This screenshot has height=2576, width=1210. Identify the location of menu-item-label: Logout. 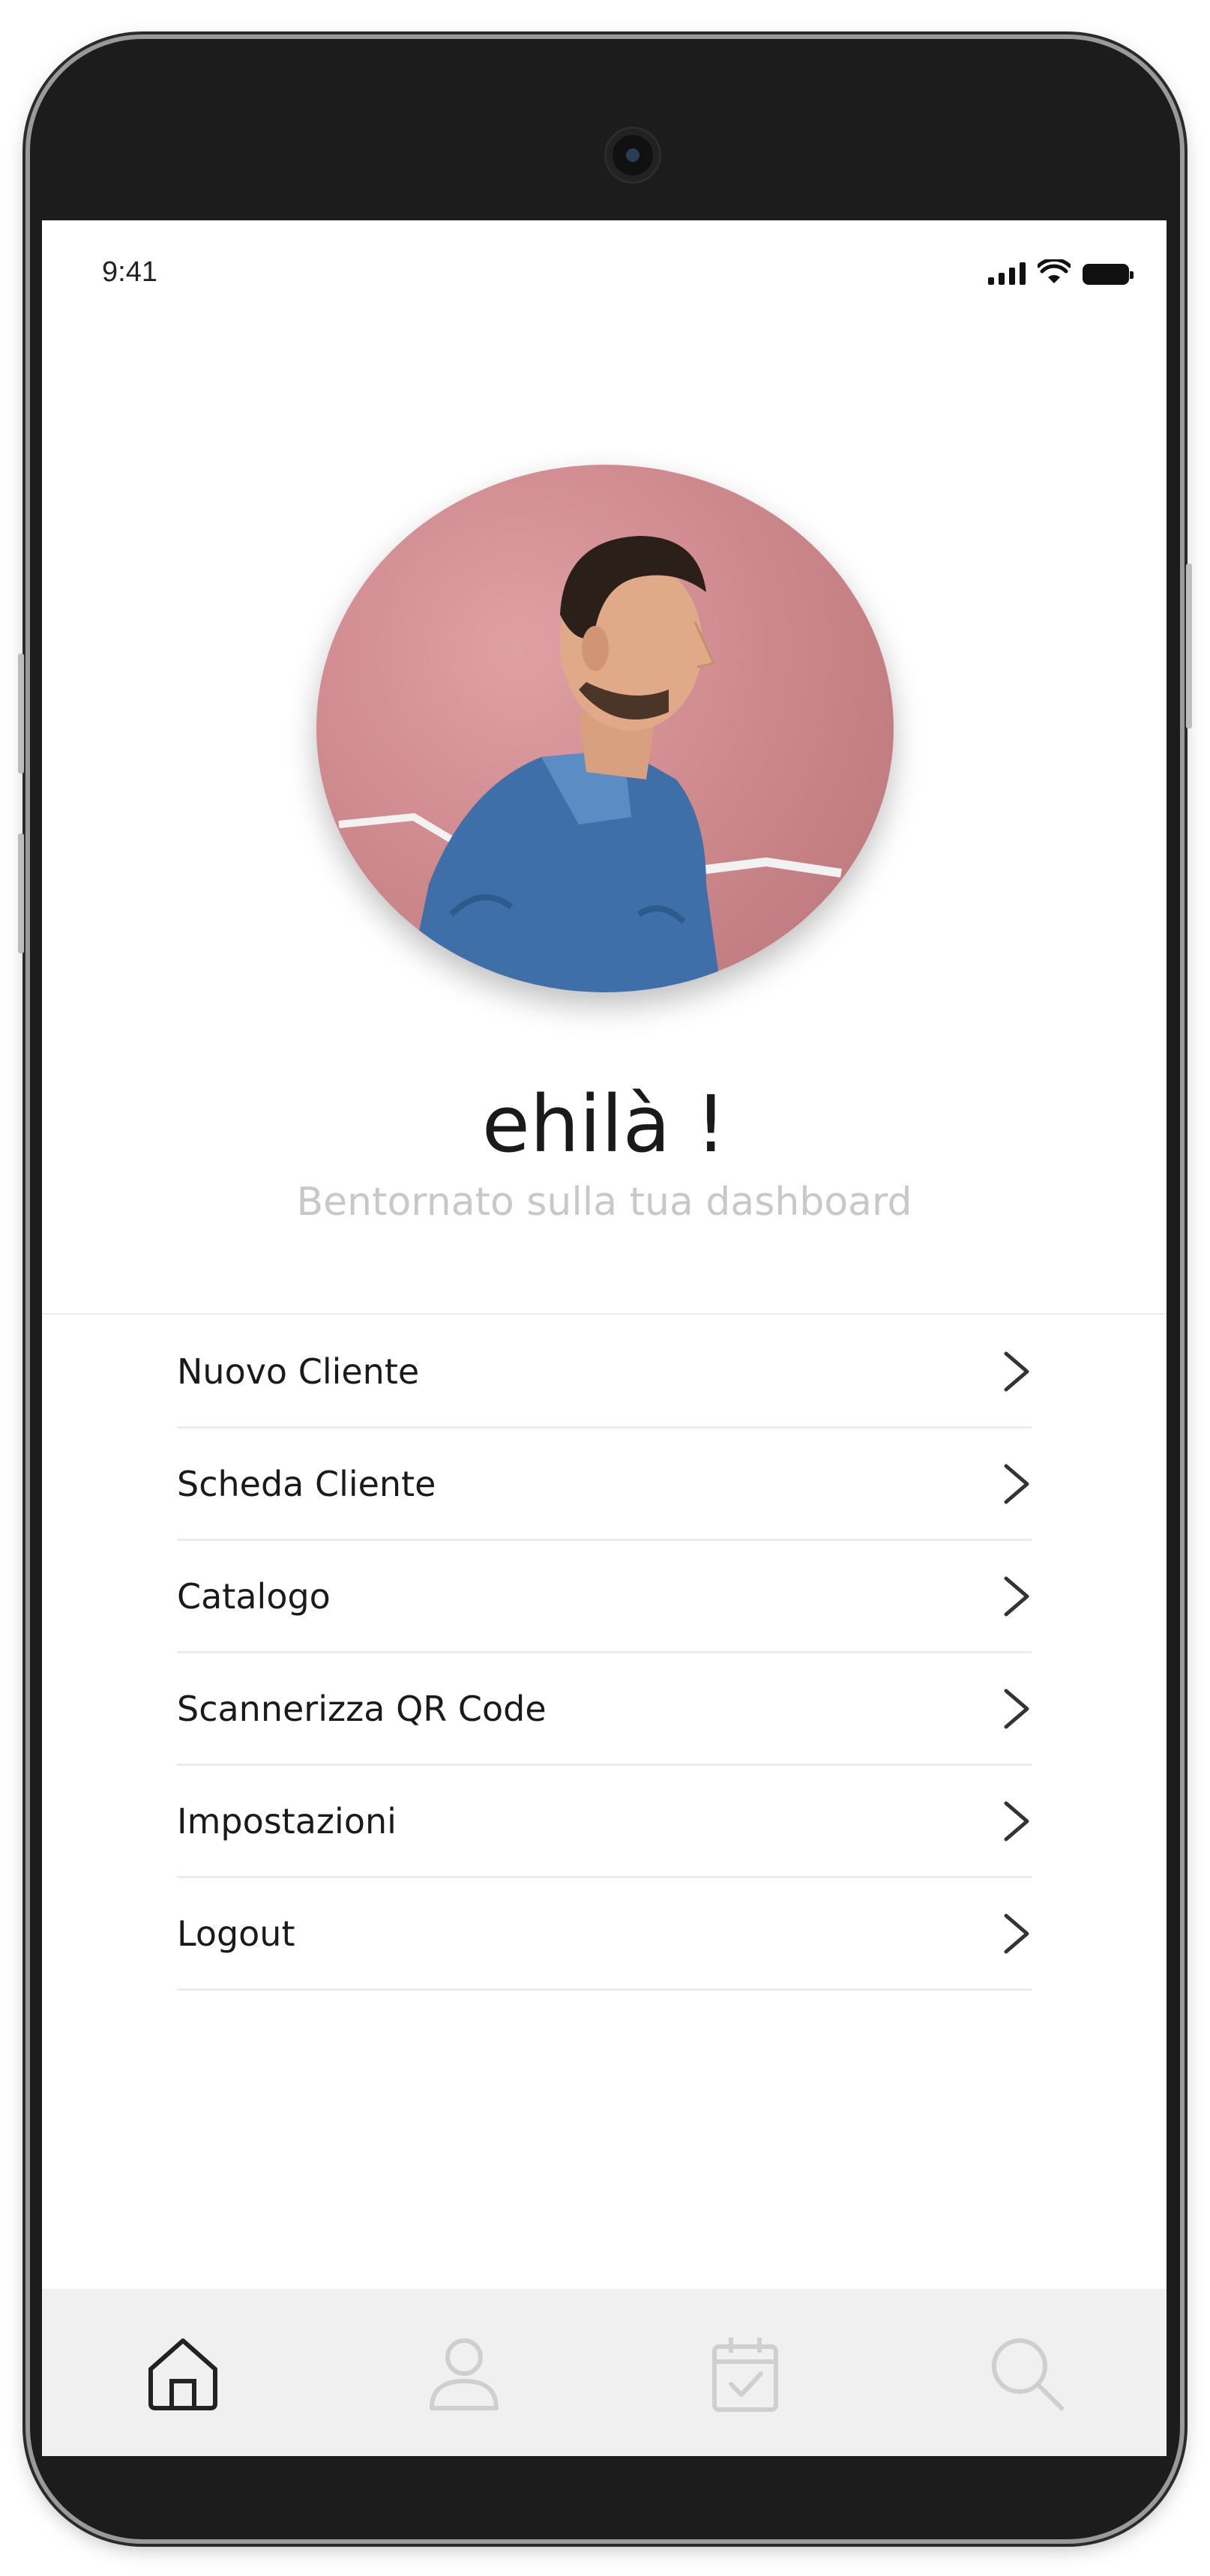
(236, 1934).